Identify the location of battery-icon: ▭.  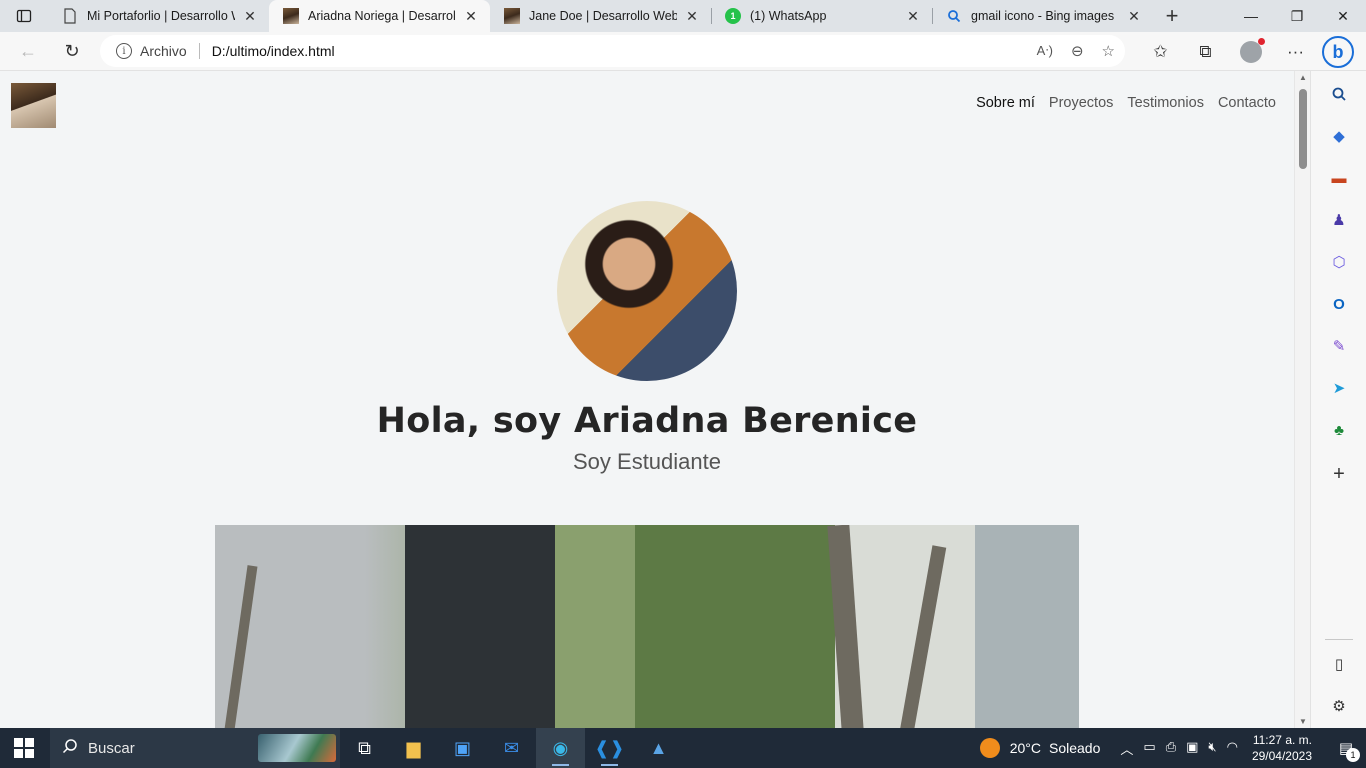
(1149, 748).